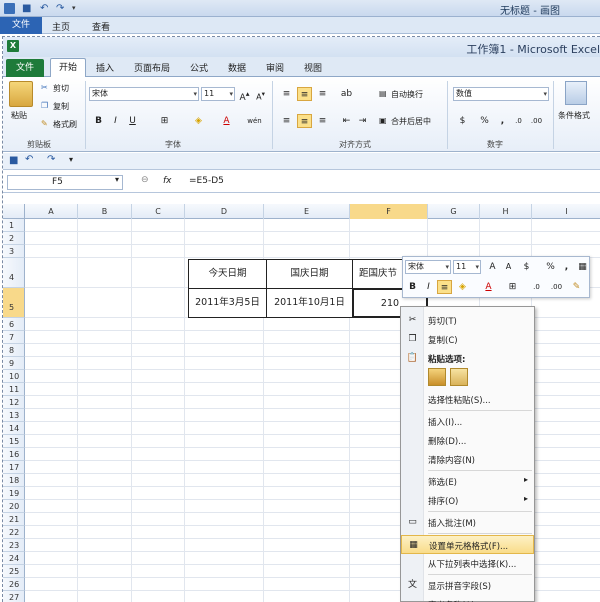 This screenshot has height=602, width=600. What do you see at coordinates (218, 94) in the screenshot?
I see `font-size-combo: 11 ▾` at bounding box center [218, 94].